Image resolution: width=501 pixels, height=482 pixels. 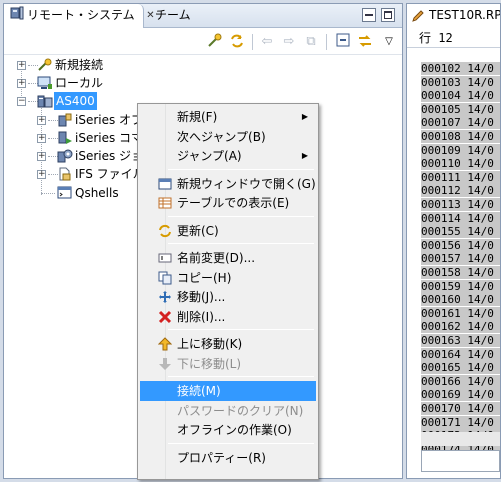 I want to click on maximize-button, so click(x=388, y=15).